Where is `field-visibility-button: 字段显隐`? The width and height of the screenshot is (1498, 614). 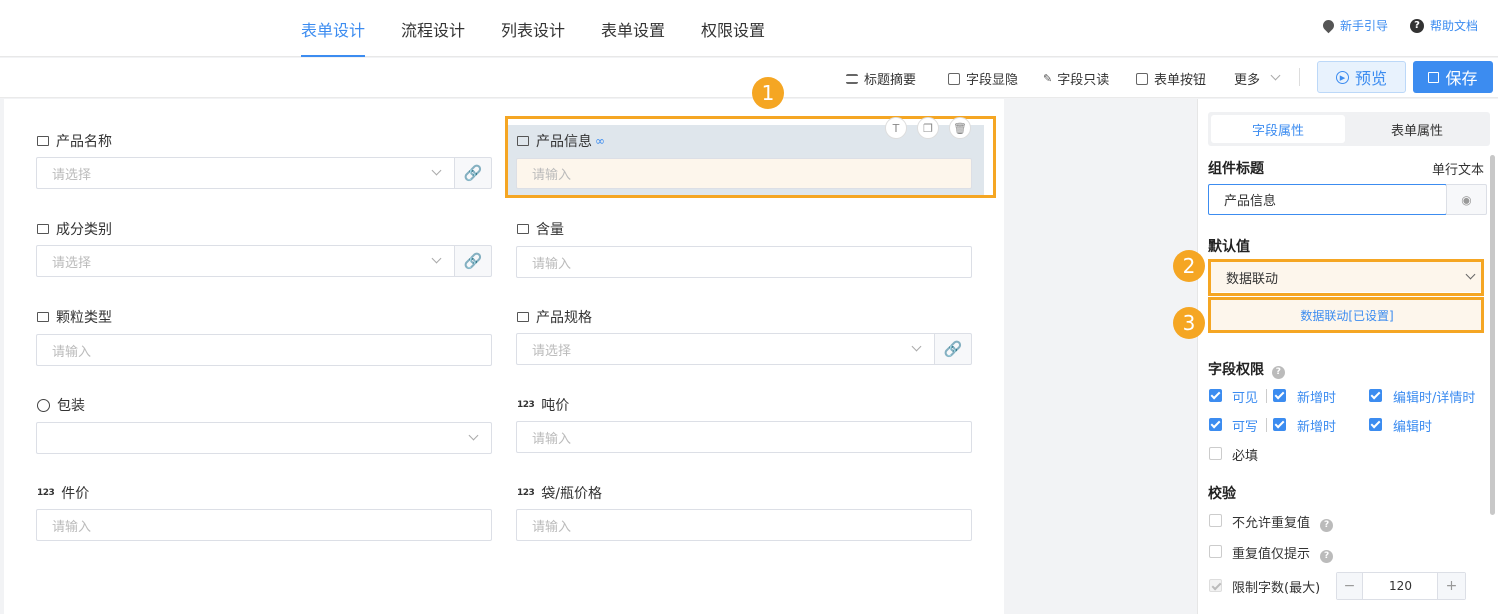
field-visibility-button: 字段显隐 is located at coordinates (983, 78).